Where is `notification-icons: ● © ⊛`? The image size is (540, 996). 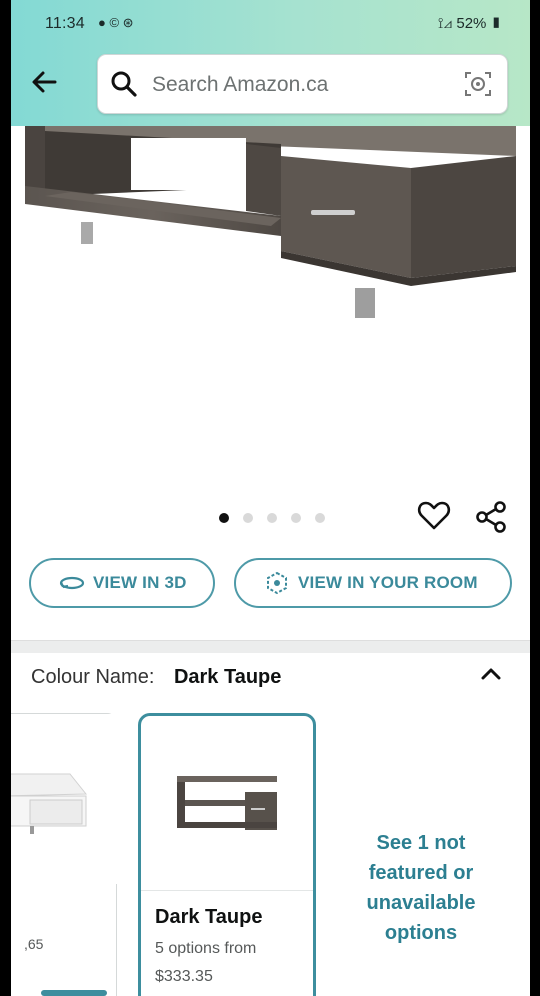
notification-icons: ● © ⊛ is located at coordinates (116, 22).